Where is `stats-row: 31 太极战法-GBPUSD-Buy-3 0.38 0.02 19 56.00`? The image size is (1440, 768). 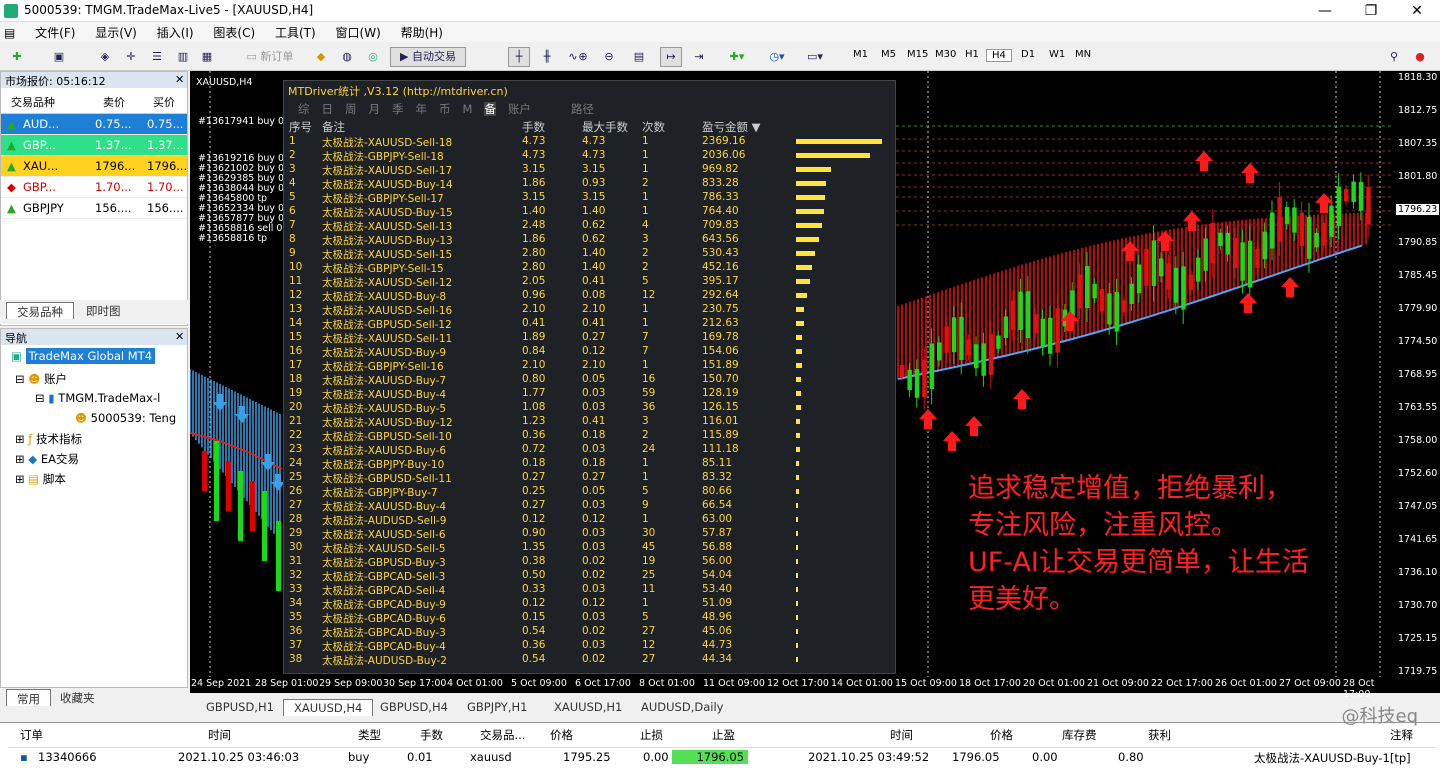 stats-row: 31 太极战法-GBPUSD-Buy-3 0.38 0.02 19 56.00 is located at coordinates (589, 562).